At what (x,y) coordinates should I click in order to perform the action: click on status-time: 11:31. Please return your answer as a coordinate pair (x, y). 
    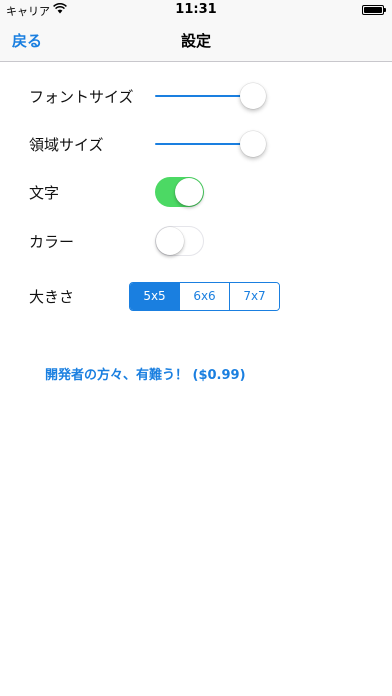
    Looking at the image, I should click on (196, 9).